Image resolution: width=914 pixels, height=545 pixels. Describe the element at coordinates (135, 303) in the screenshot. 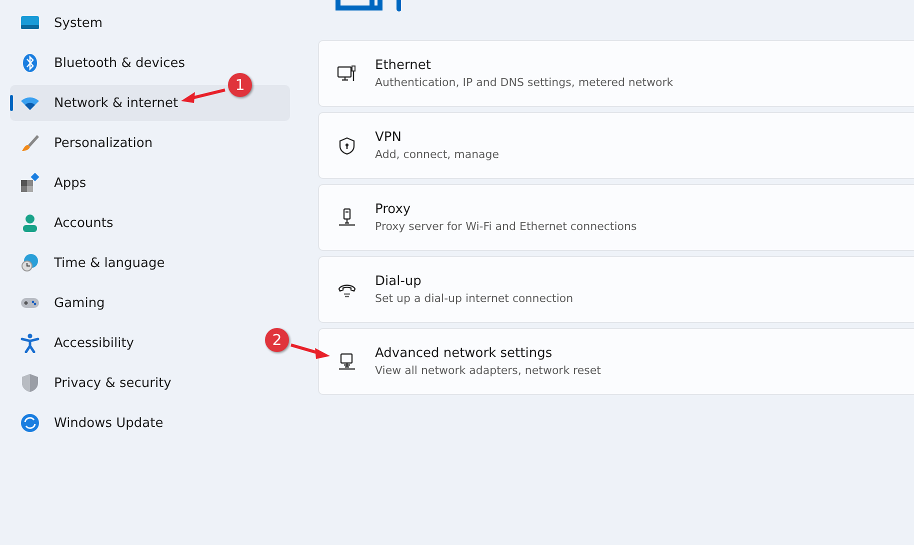

I see `sidebar-item: Gaming` at that location.